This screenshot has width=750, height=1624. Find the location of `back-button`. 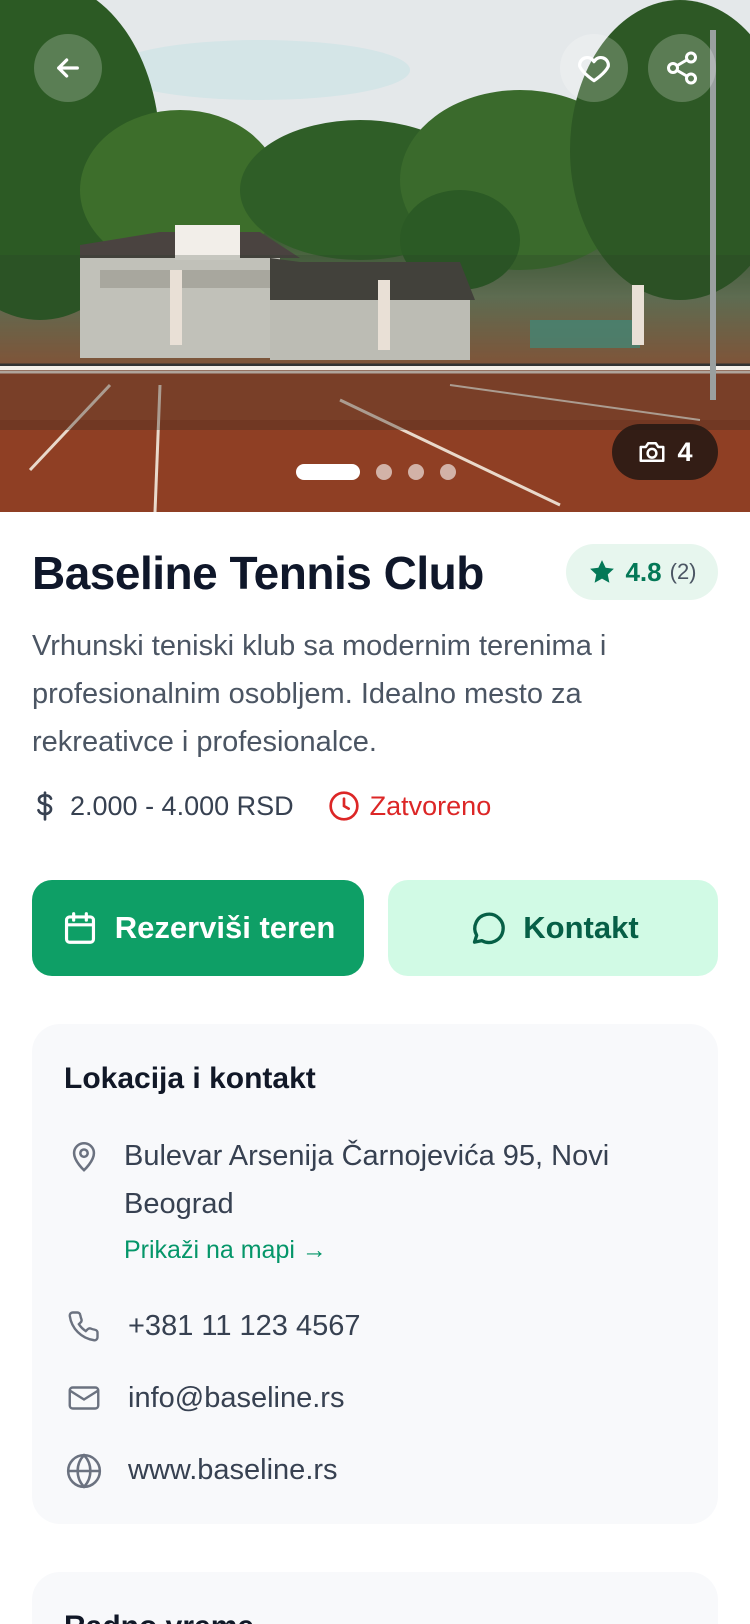

back-button is located at coordinates (68, 68).